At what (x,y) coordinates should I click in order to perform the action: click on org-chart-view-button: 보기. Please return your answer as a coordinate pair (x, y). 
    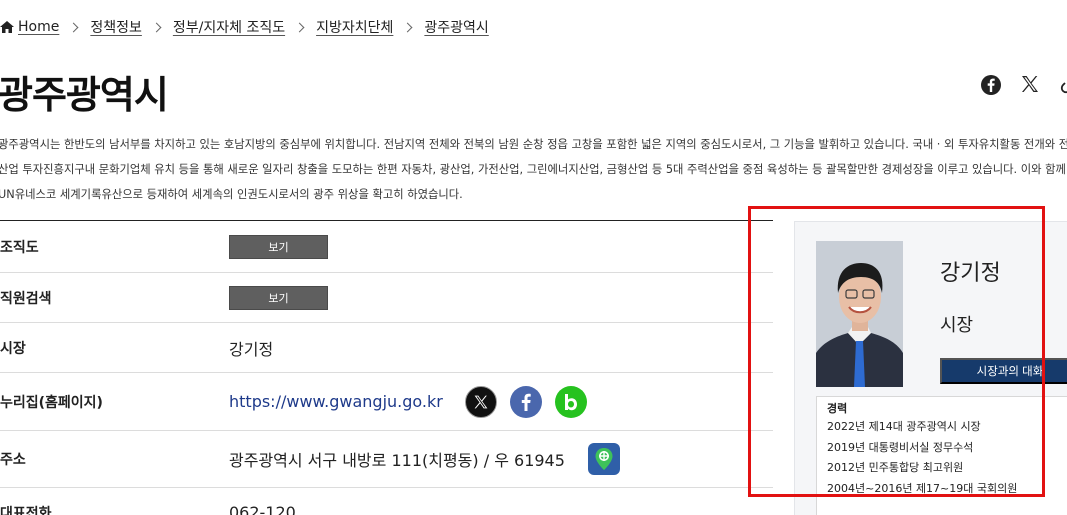
    Looking at the image, I should click on (278, 246).